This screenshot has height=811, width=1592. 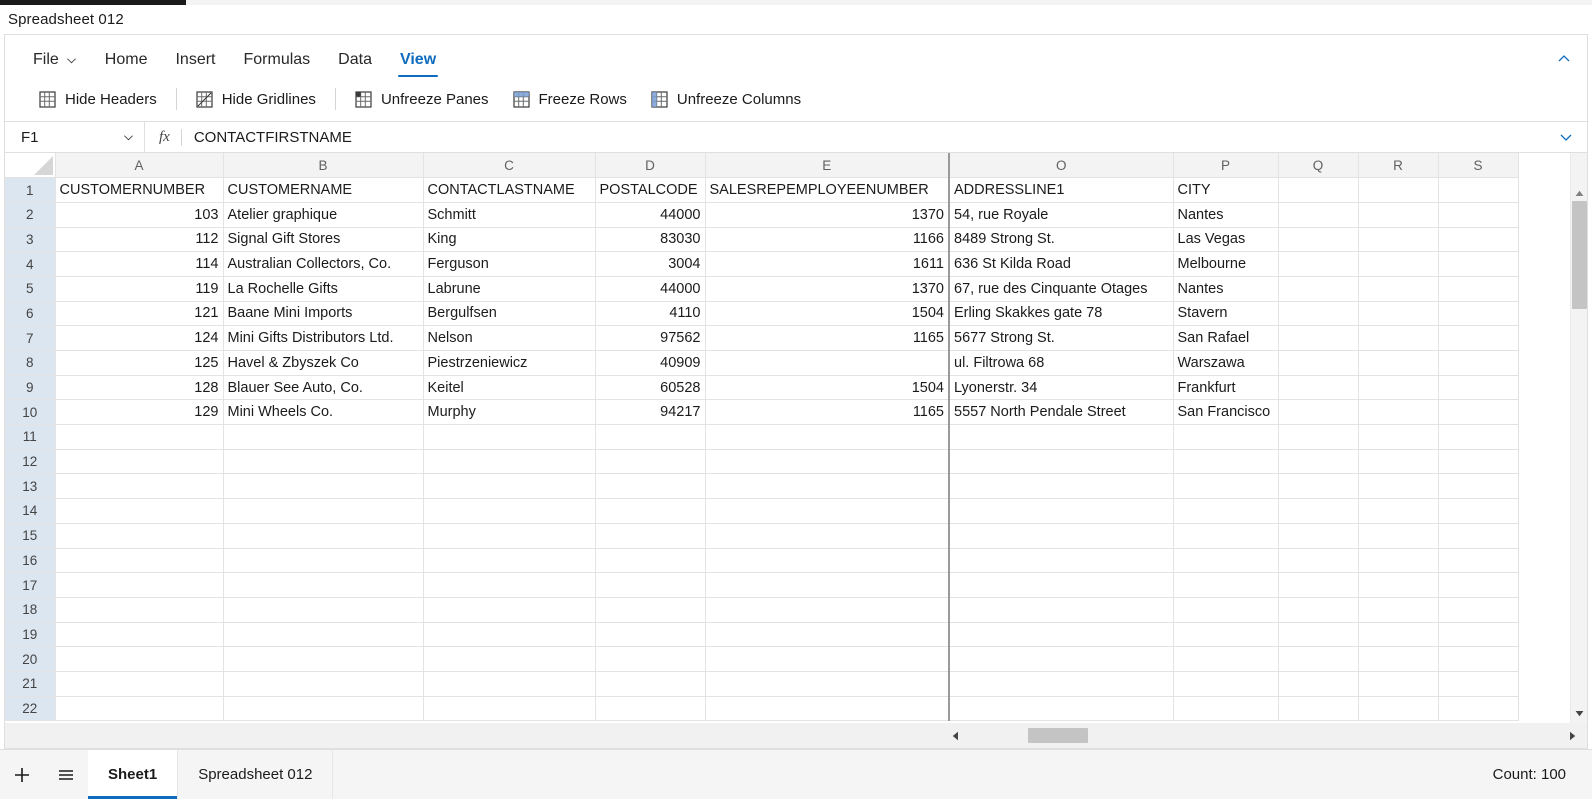 I want to click on unfreeze-panes-button: Unfreeze Panes, so click(x=422, y=99).